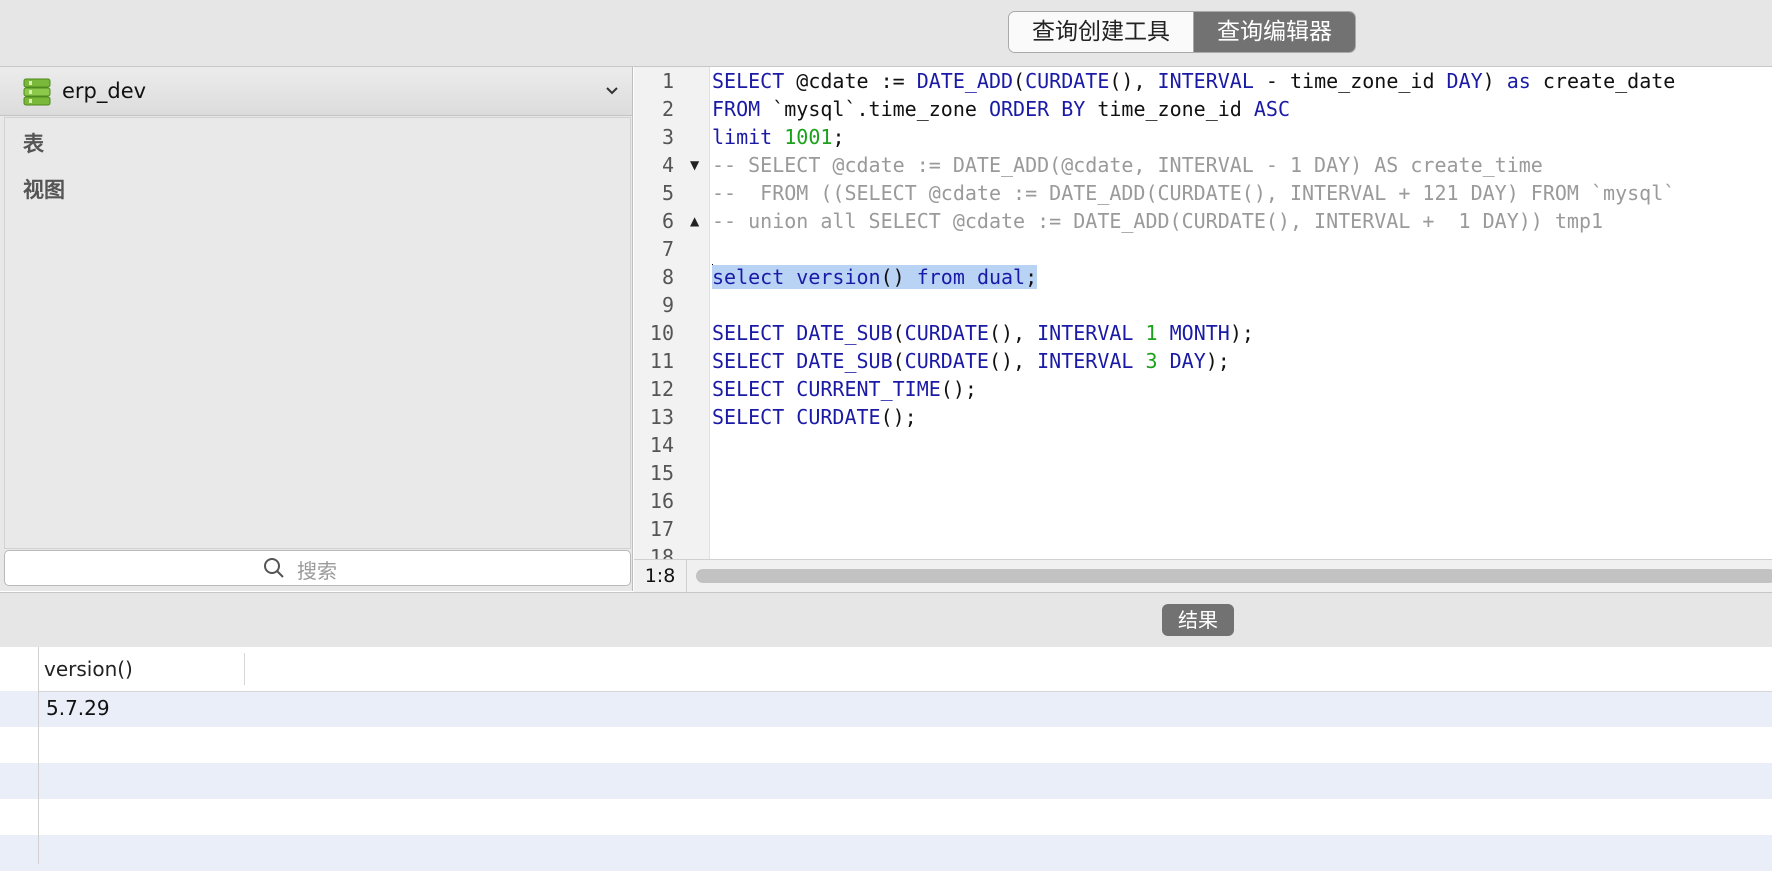  I want to click on line-number: 13, so click(661, 417).